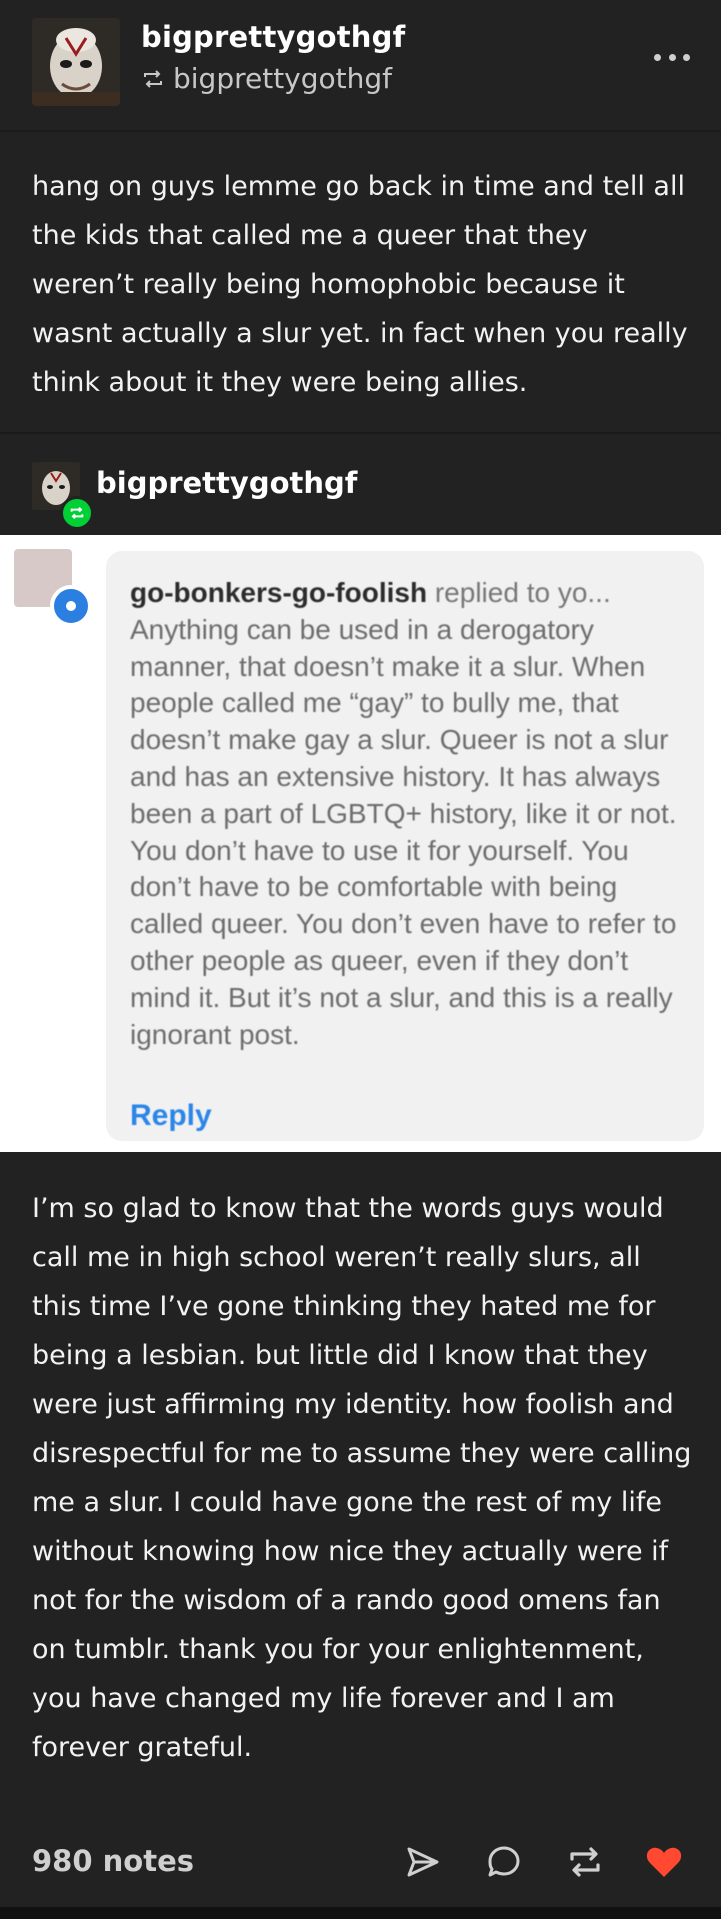 This screenshot has height=1919, width=721. What do you see at coordinates (76, 62) in the screenshot?
I see `avatar` at bounding box center [76, 62].